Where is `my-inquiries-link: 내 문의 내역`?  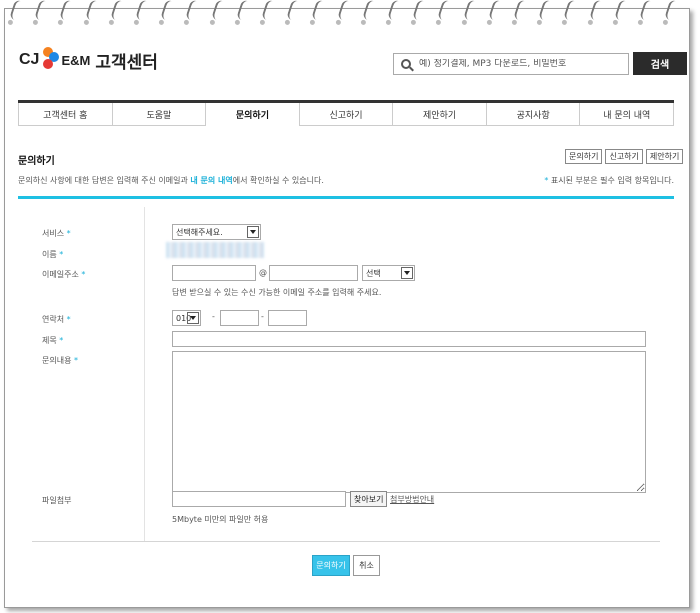 my-inquiries-link: 내 문의 내역 is located at coordinates (211, 180).